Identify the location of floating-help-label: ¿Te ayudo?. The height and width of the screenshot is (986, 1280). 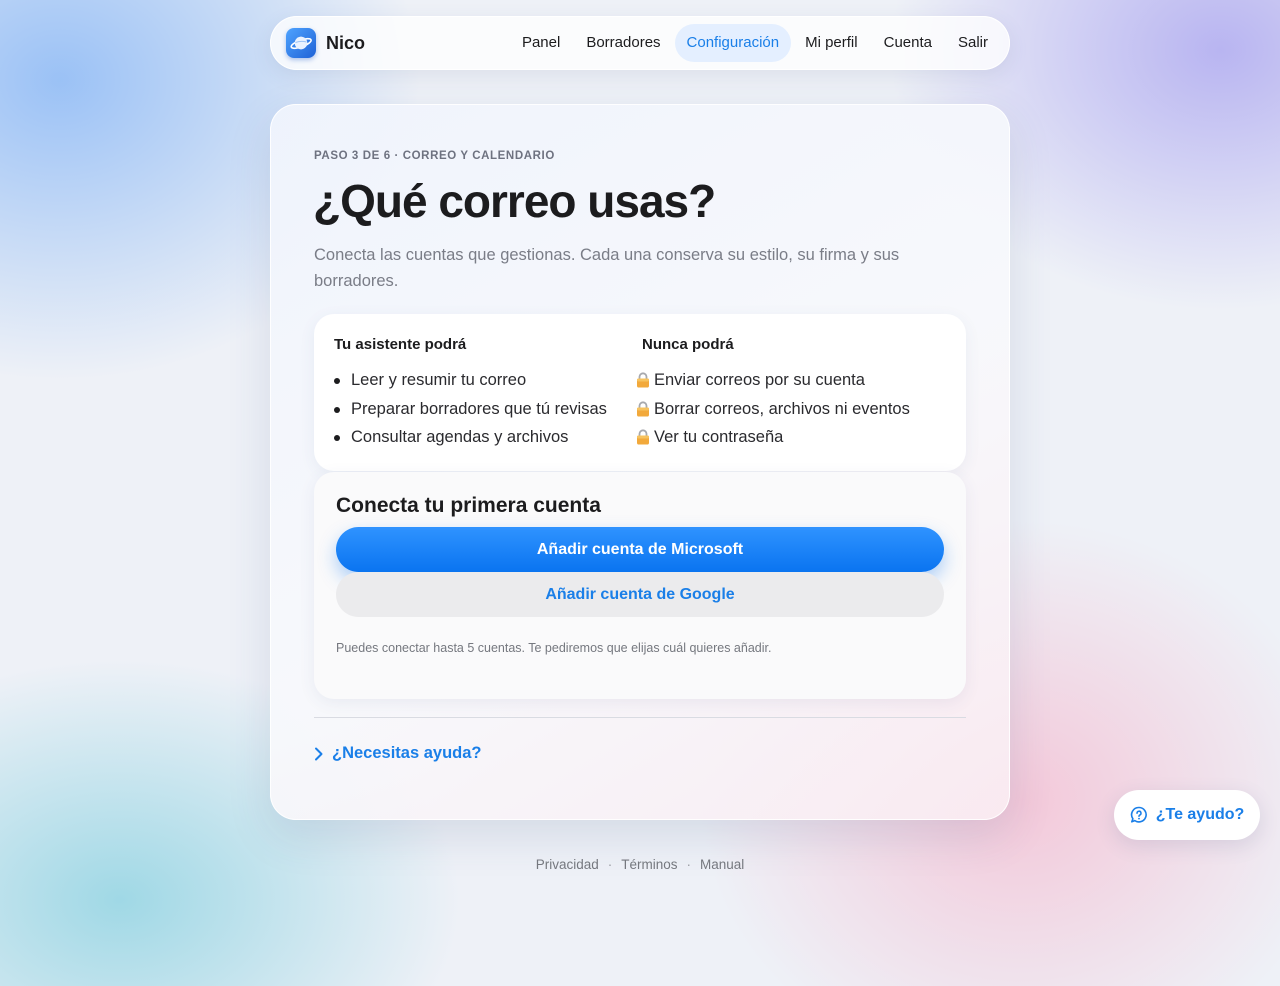
(1200, 814).